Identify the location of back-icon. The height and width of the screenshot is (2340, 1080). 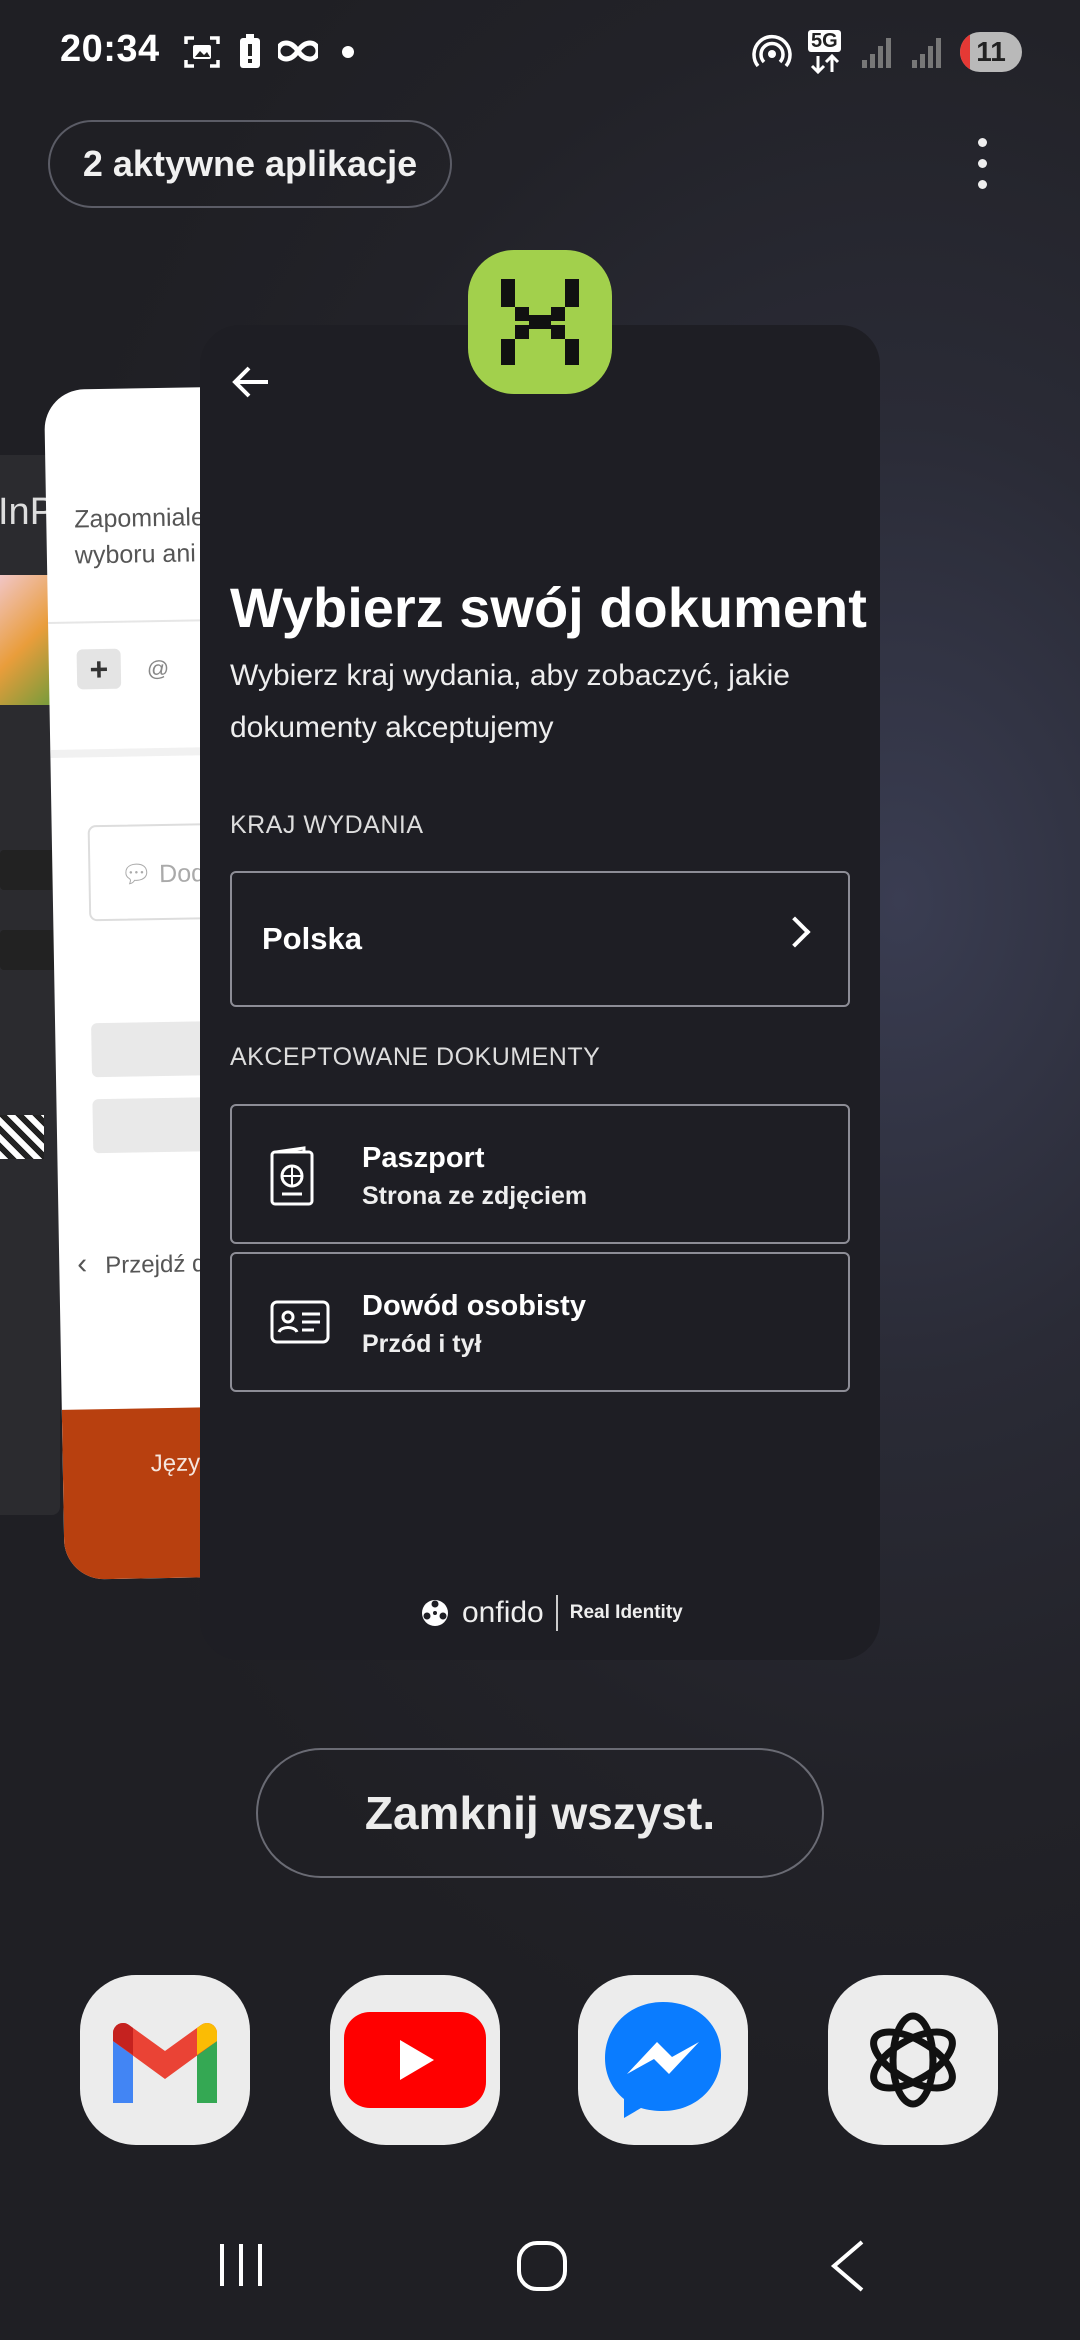
(848, 2266).